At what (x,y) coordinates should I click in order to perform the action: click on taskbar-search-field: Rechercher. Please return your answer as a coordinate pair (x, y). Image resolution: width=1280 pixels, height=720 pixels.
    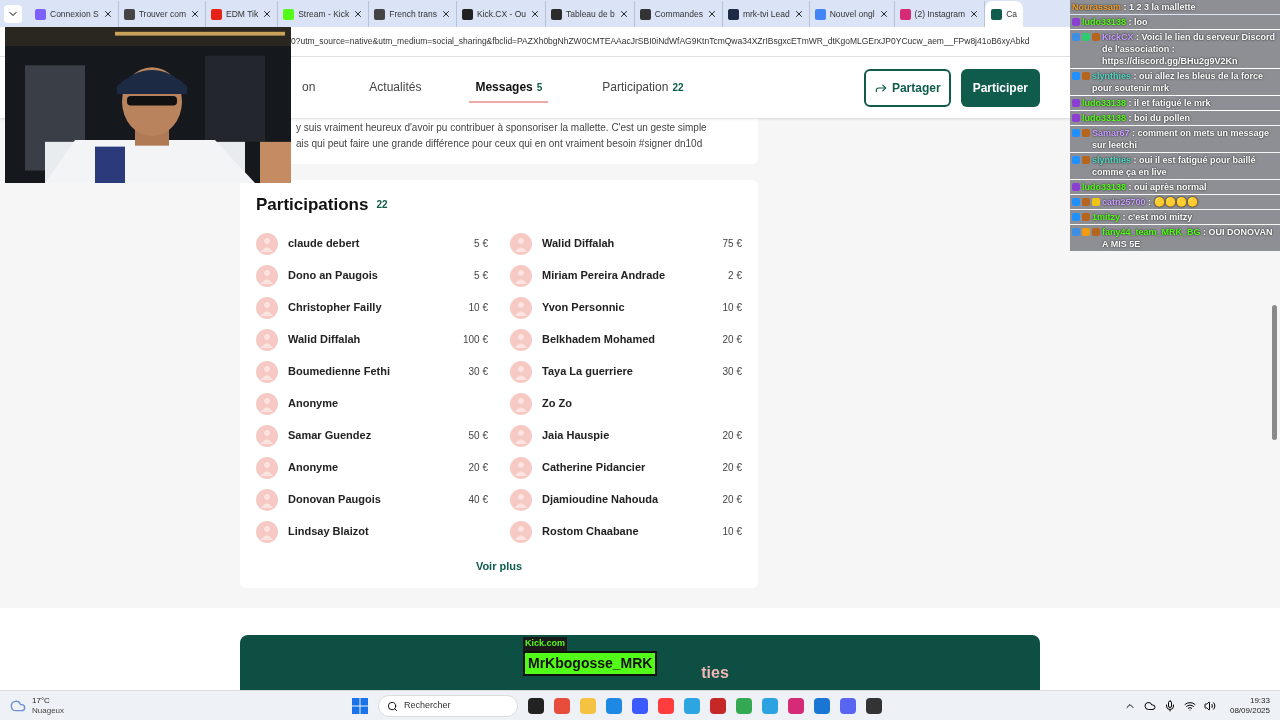
    Looking at the image, I should click on (448, 706).